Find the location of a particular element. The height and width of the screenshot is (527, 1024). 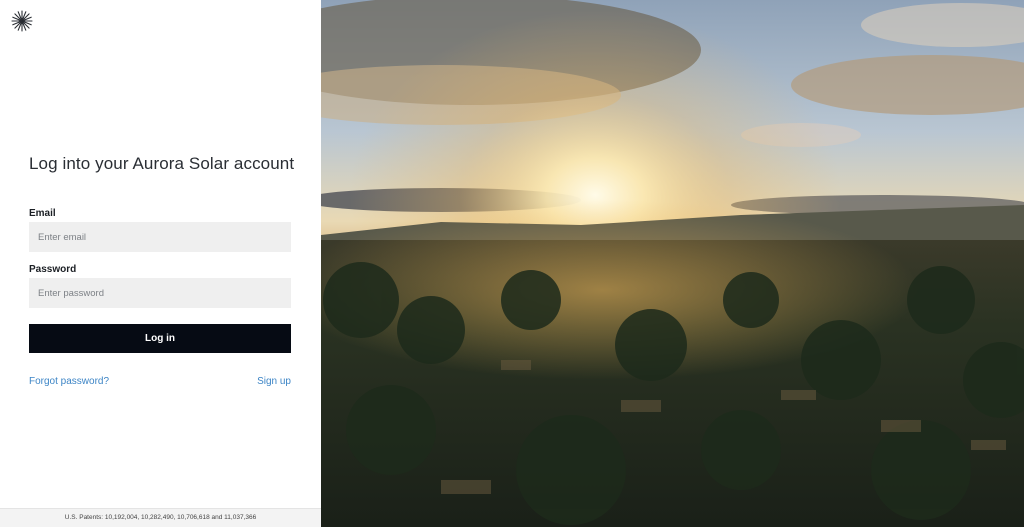

password-label: Password is located at coordinates (53, 269).